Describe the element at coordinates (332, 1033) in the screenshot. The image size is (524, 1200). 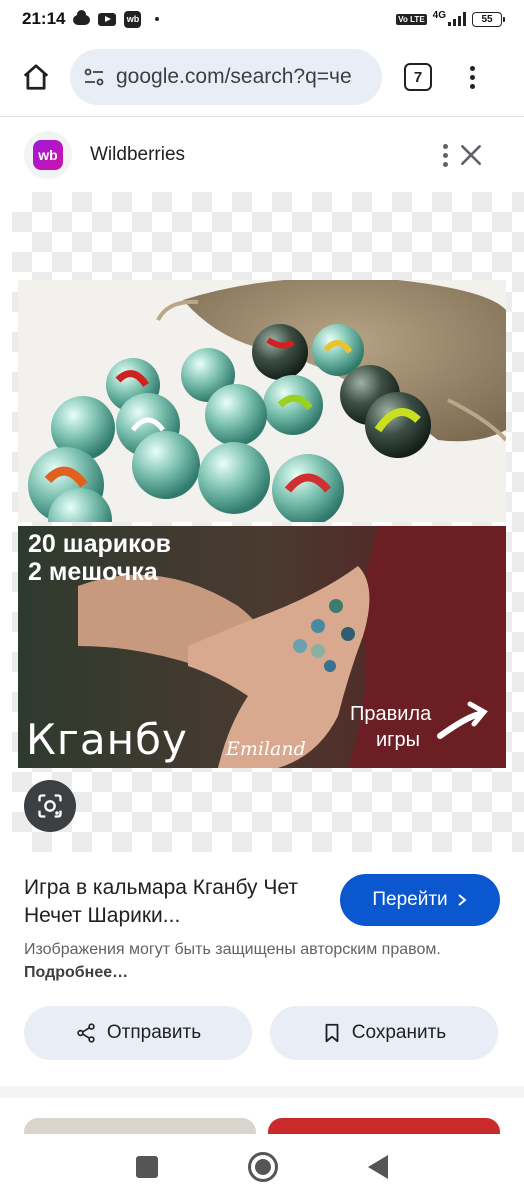
I see `bookmark-icon` at that location.